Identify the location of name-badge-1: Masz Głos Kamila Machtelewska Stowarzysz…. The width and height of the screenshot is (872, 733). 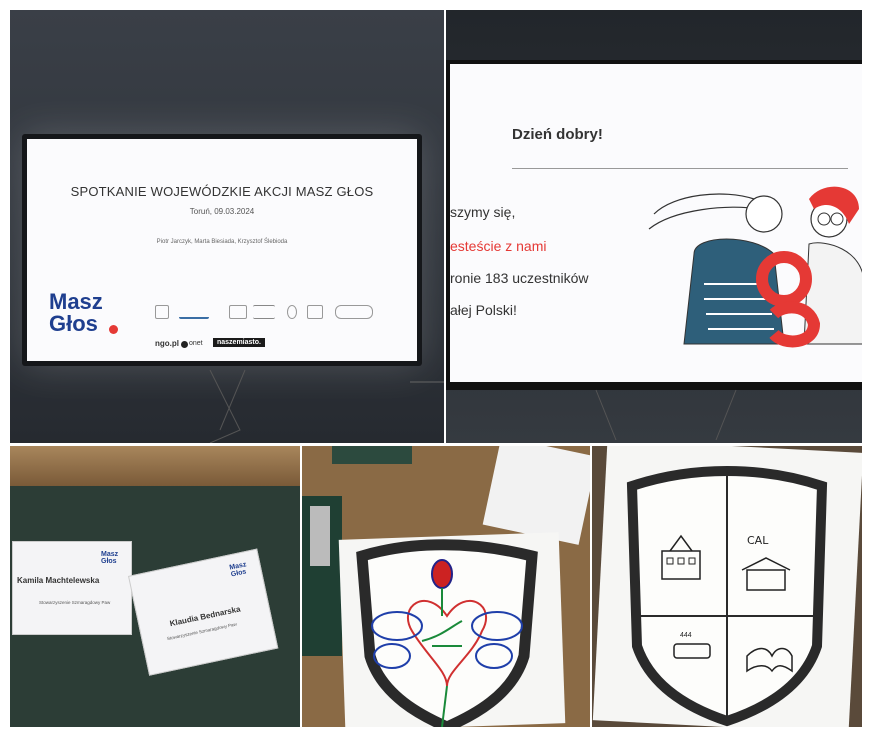
(72, 588).